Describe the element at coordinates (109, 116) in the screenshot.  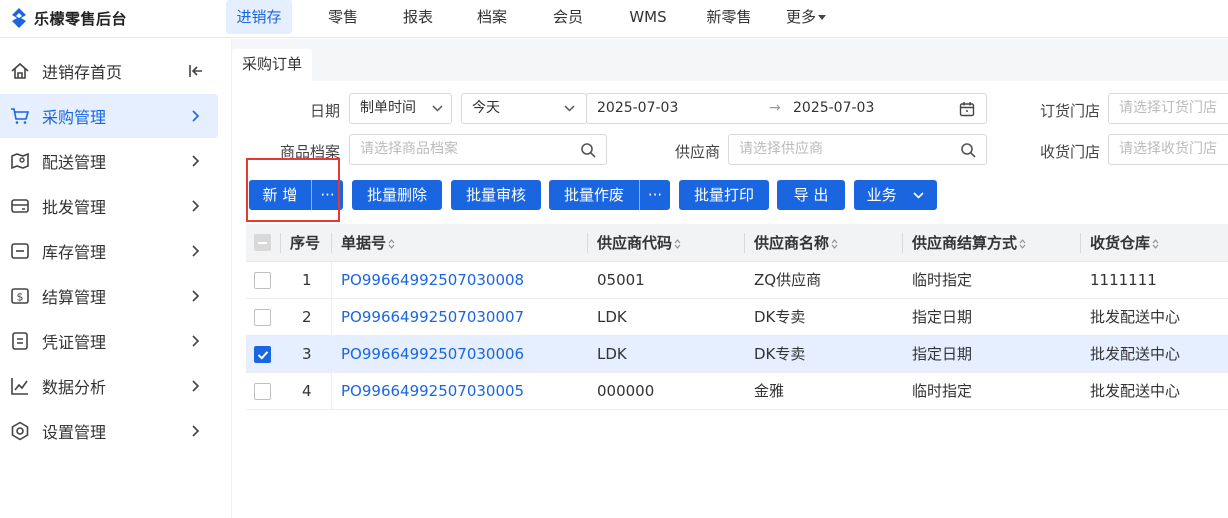
I see `sidebar-item-purchase: 采购管理` at that location.